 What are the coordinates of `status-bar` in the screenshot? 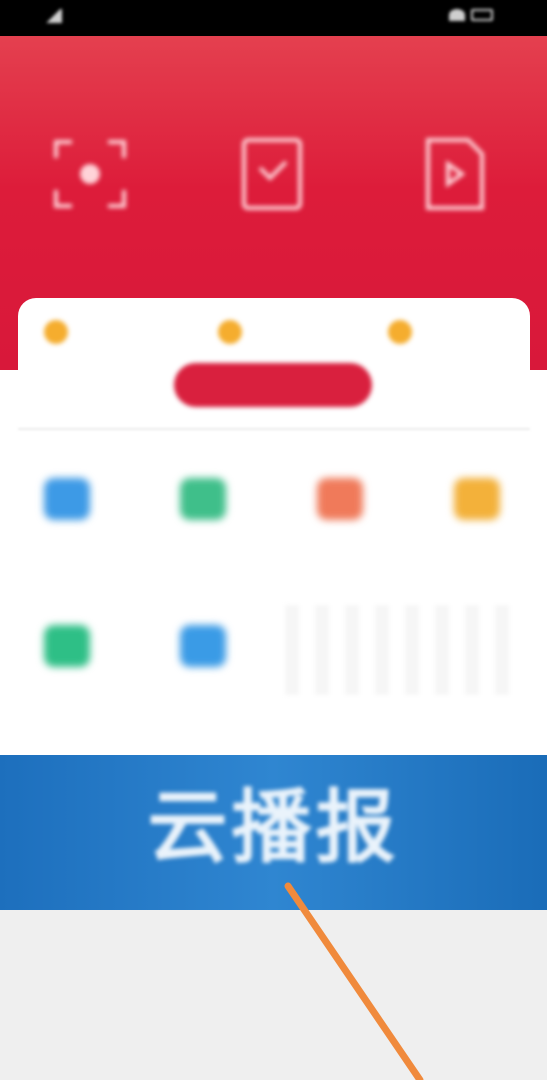 It's located at (273, 18).